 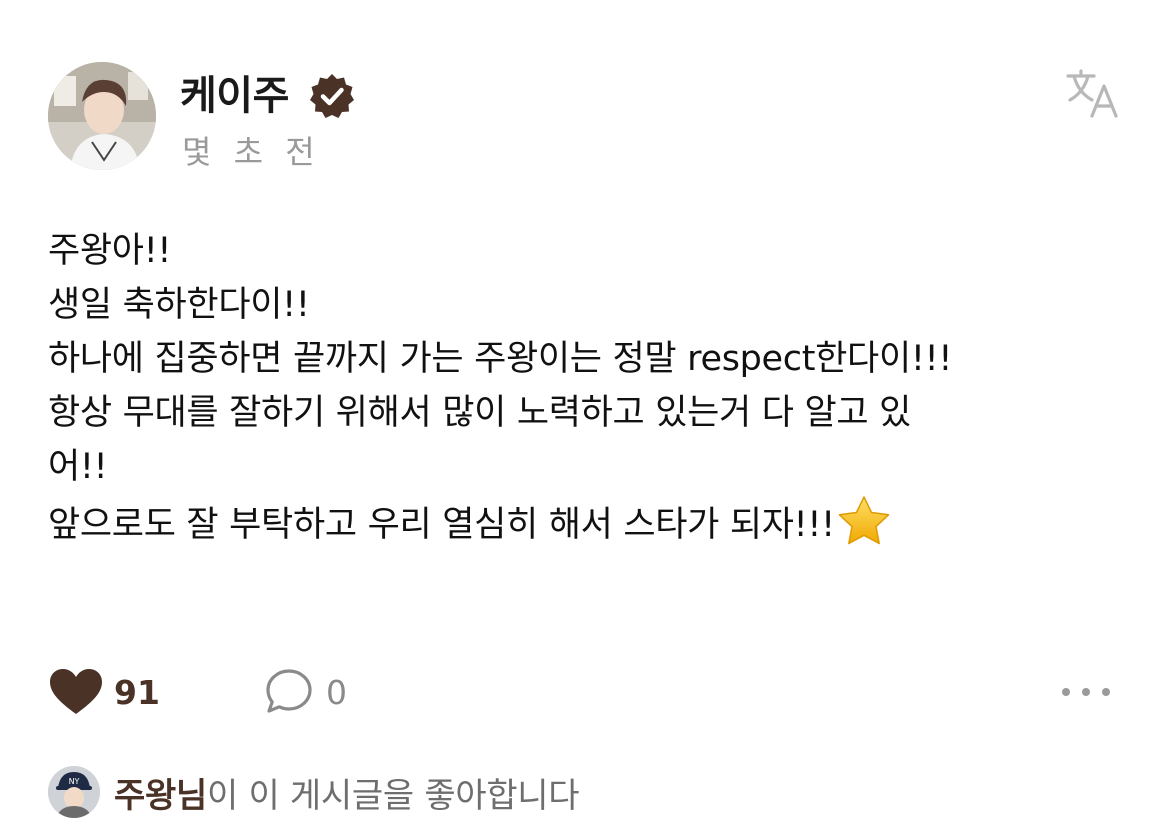 I want to click on liker-avatar: NY, so click(x=74, y=792).